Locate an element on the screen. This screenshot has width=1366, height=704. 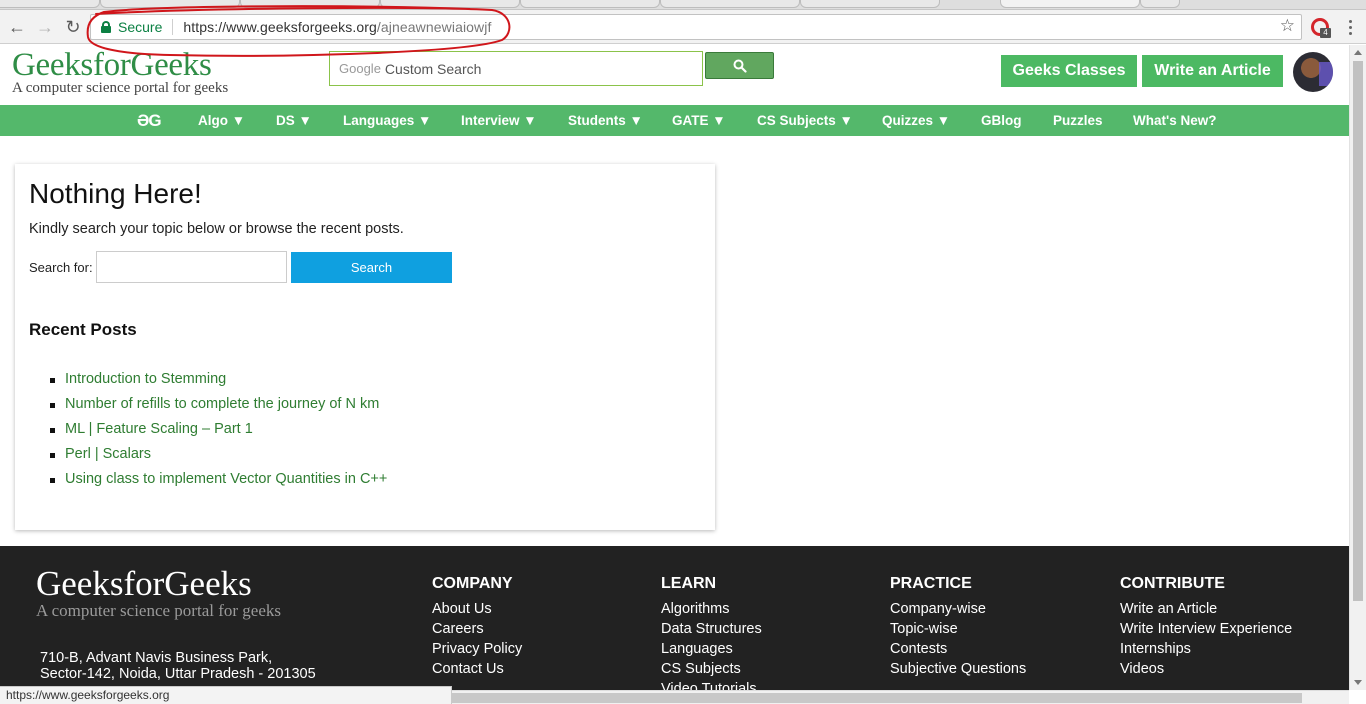
search-icon is located at coordinates (740, 66).